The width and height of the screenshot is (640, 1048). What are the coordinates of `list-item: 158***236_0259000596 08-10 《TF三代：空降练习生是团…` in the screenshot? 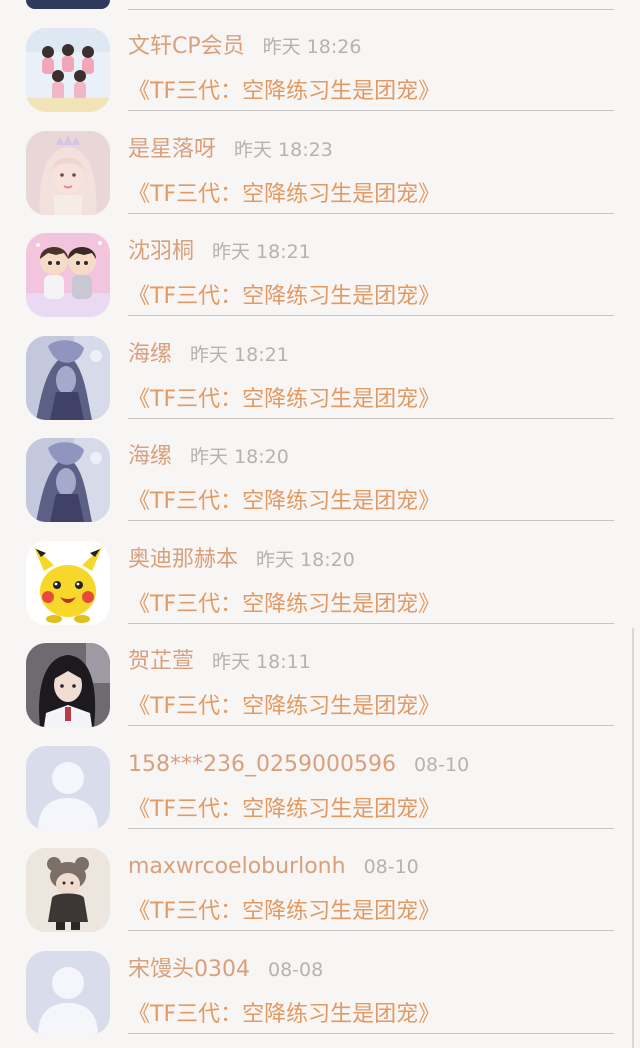 It's located at (320, 766).